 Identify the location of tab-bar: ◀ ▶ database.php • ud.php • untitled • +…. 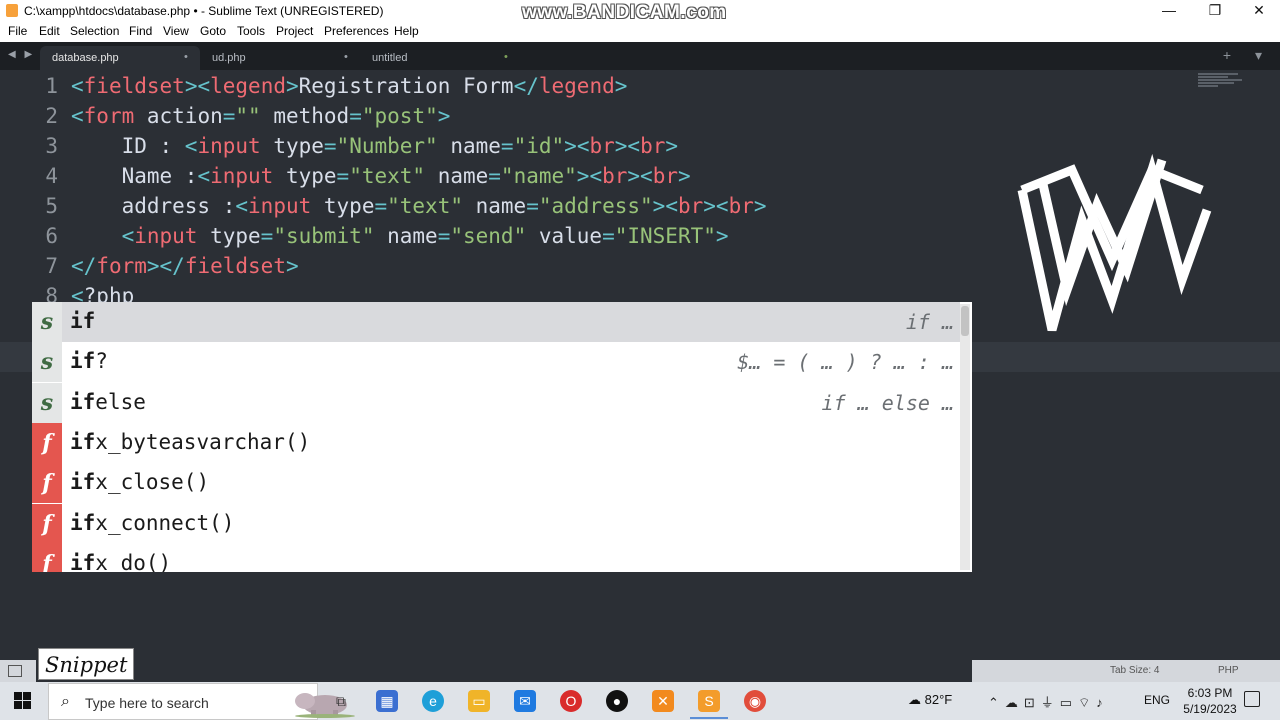
(640, 56).